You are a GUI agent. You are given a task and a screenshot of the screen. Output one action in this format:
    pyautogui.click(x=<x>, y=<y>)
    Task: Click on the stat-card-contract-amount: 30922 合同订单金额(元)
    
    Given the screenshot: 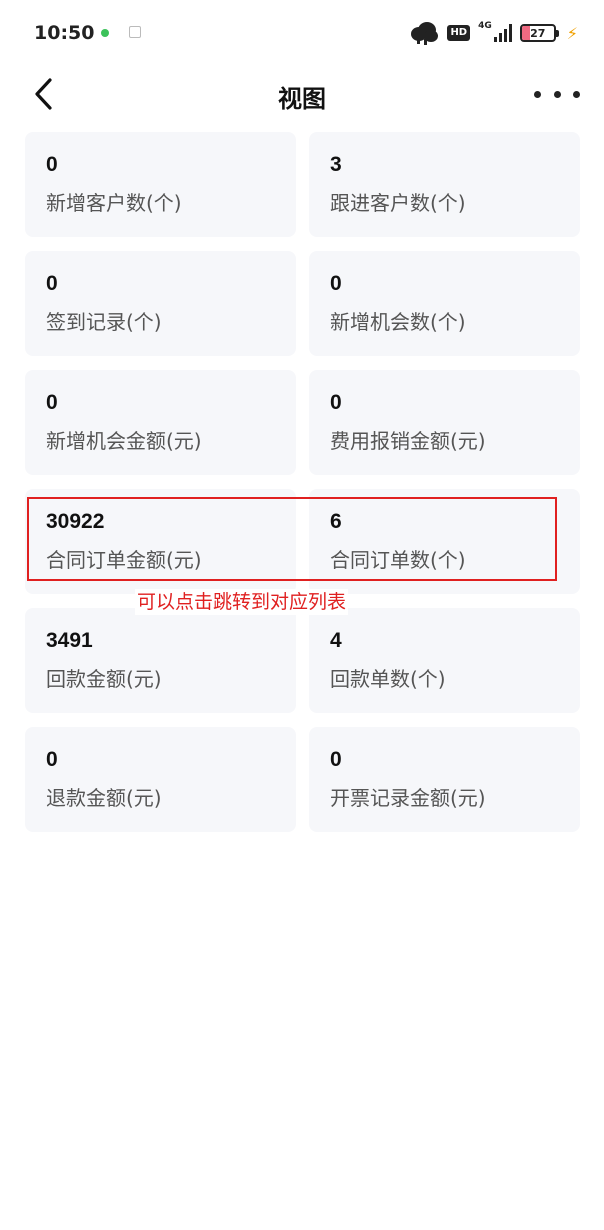 What is the action you would take?
    pyautogui.click(x=160, y=541)
    